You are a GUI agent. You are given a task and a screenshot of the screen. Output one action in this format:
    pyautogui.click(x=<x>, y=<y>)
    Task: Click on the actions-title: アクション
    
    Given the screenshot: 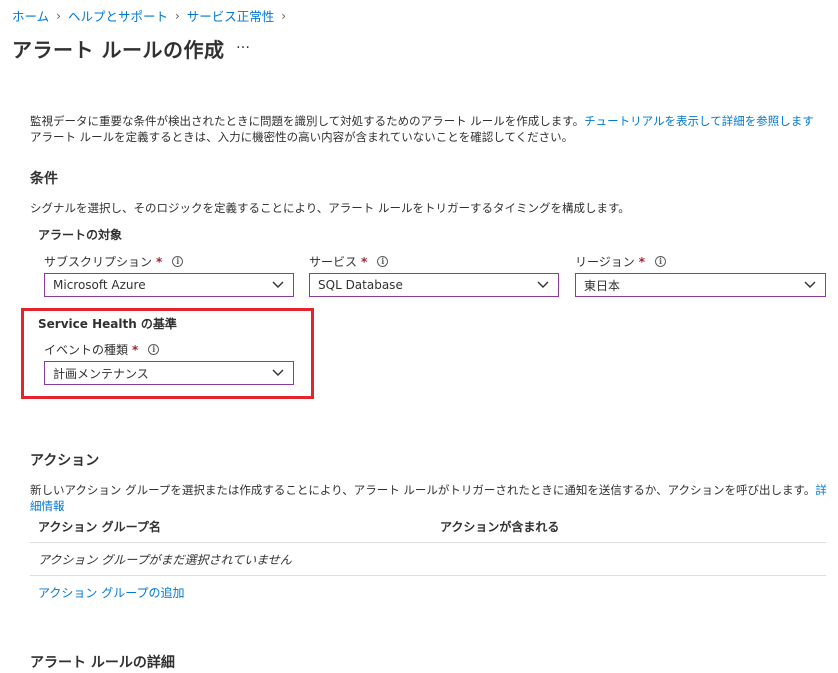 What is the action you would take?
    pyautogui.click(x=65, y=461)
    